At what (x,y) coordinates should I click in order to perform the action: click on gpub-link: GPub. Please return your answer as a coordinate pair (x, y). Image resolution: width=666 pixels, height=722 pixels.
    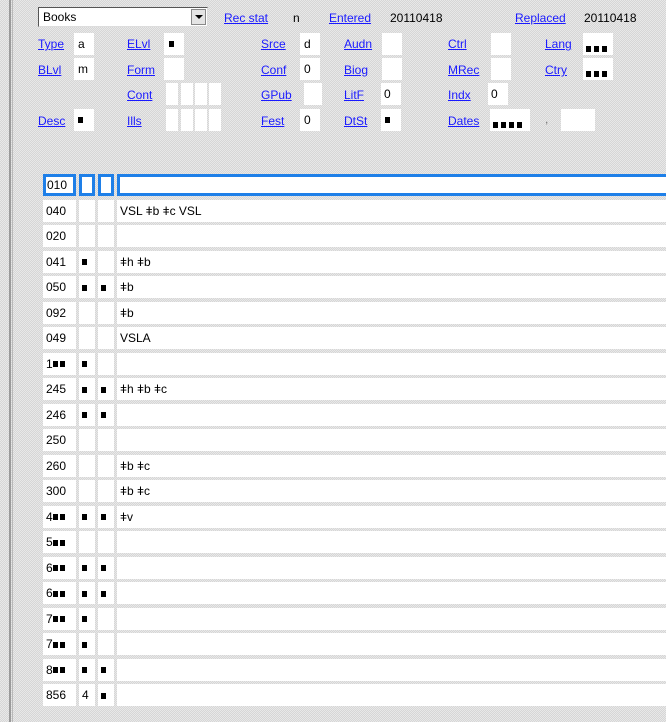
    Looking at the image, I should click on (276, 95).